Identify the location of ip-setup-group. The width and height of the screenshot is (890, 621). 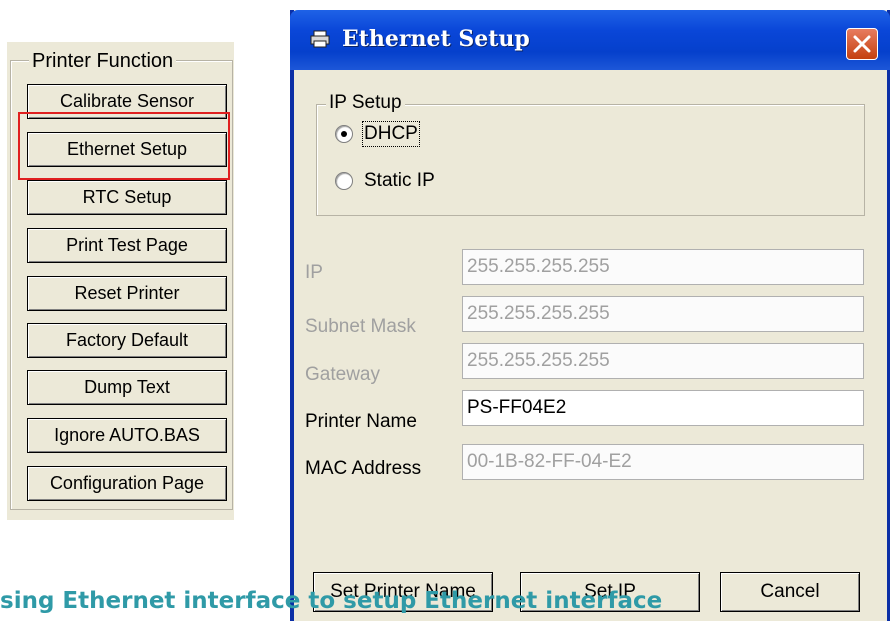
(590, 160).